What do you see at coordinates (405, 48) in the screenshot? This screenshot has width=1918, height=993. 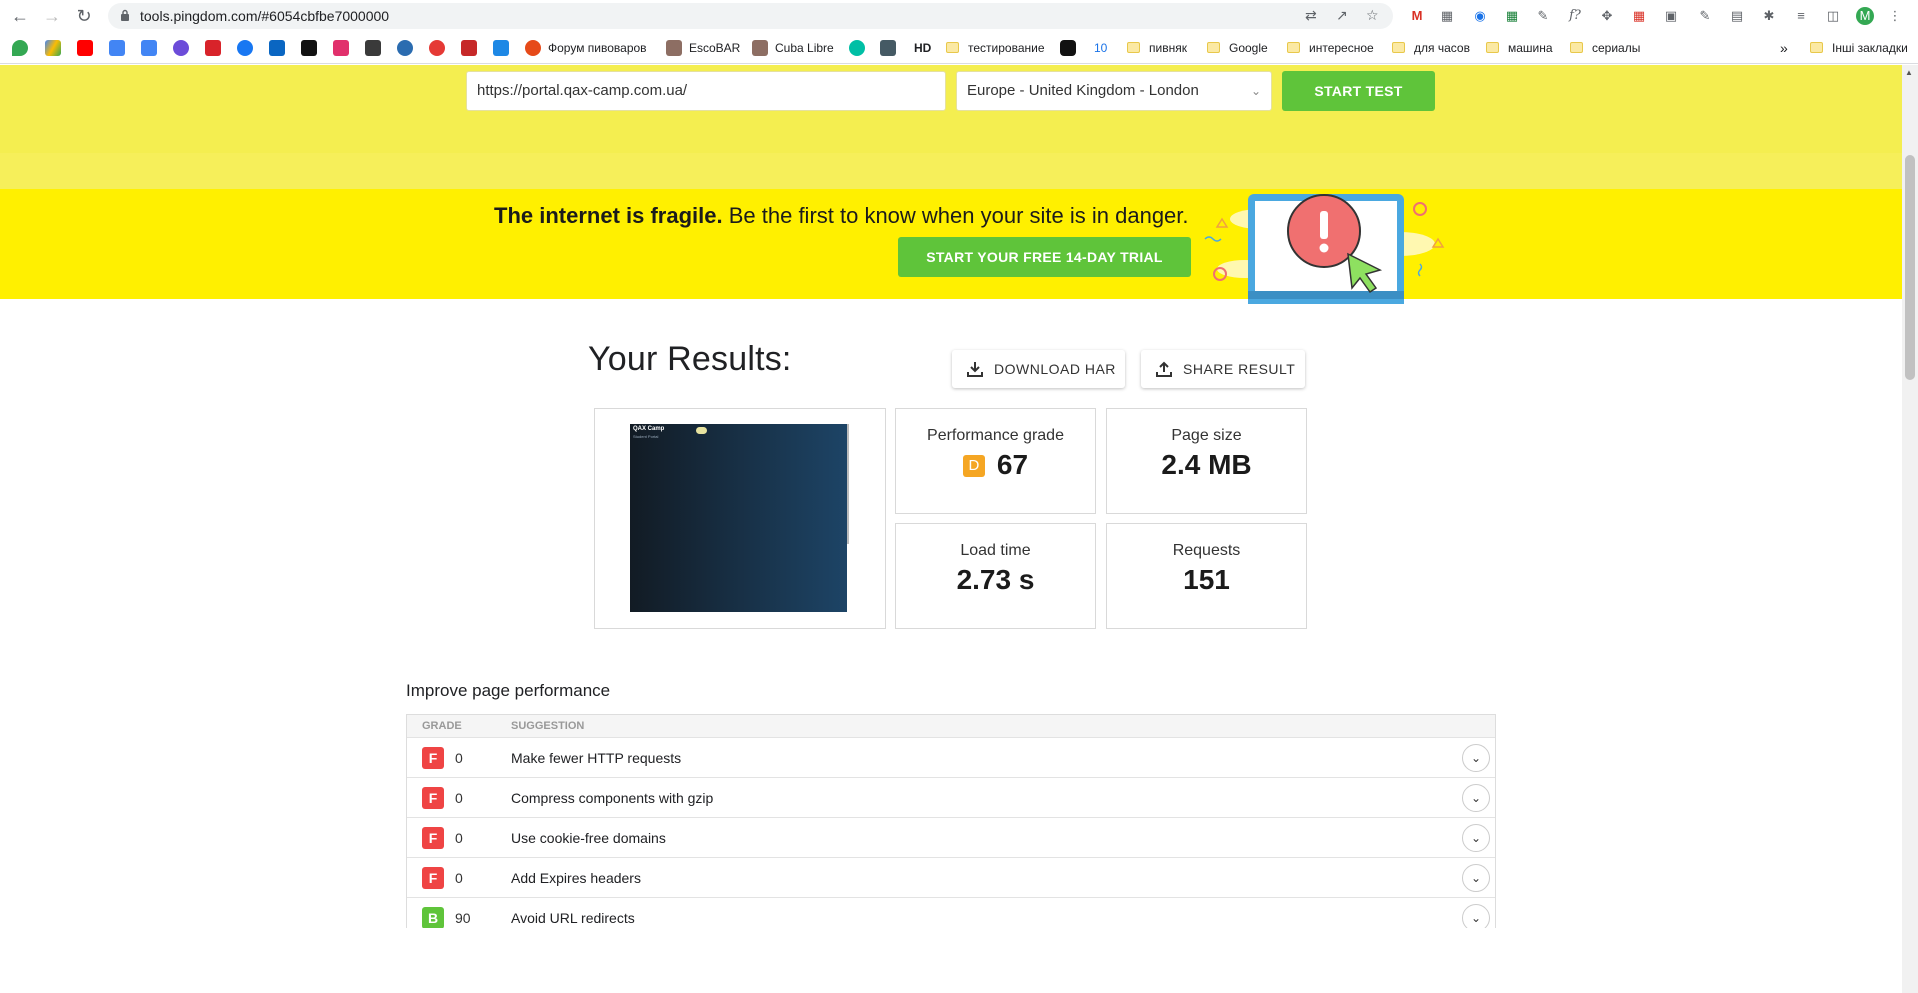 I see `butterfly-icon` at bounding box center [405, 48].